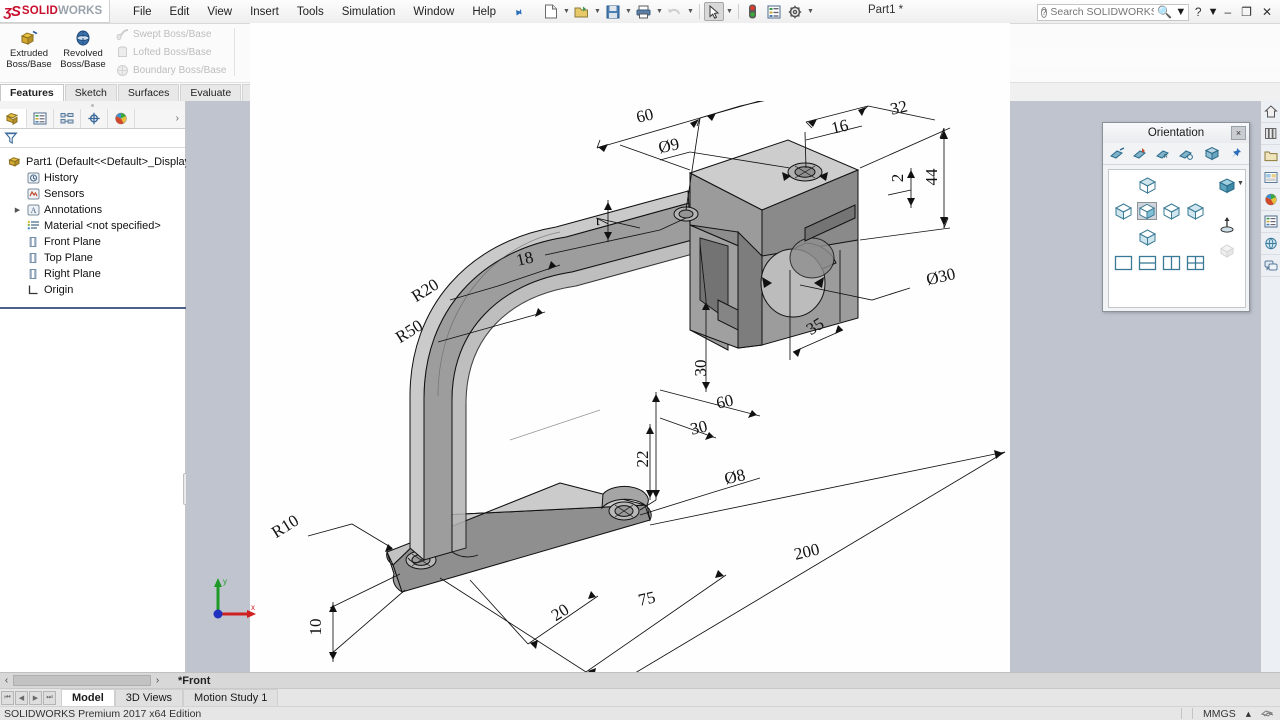 The width and height of the screenshot is (1280, 720). What do you see at coordinates (1195, 263) in the screenshot?
I see `four-view-button` at bounding box center [1195, 263].